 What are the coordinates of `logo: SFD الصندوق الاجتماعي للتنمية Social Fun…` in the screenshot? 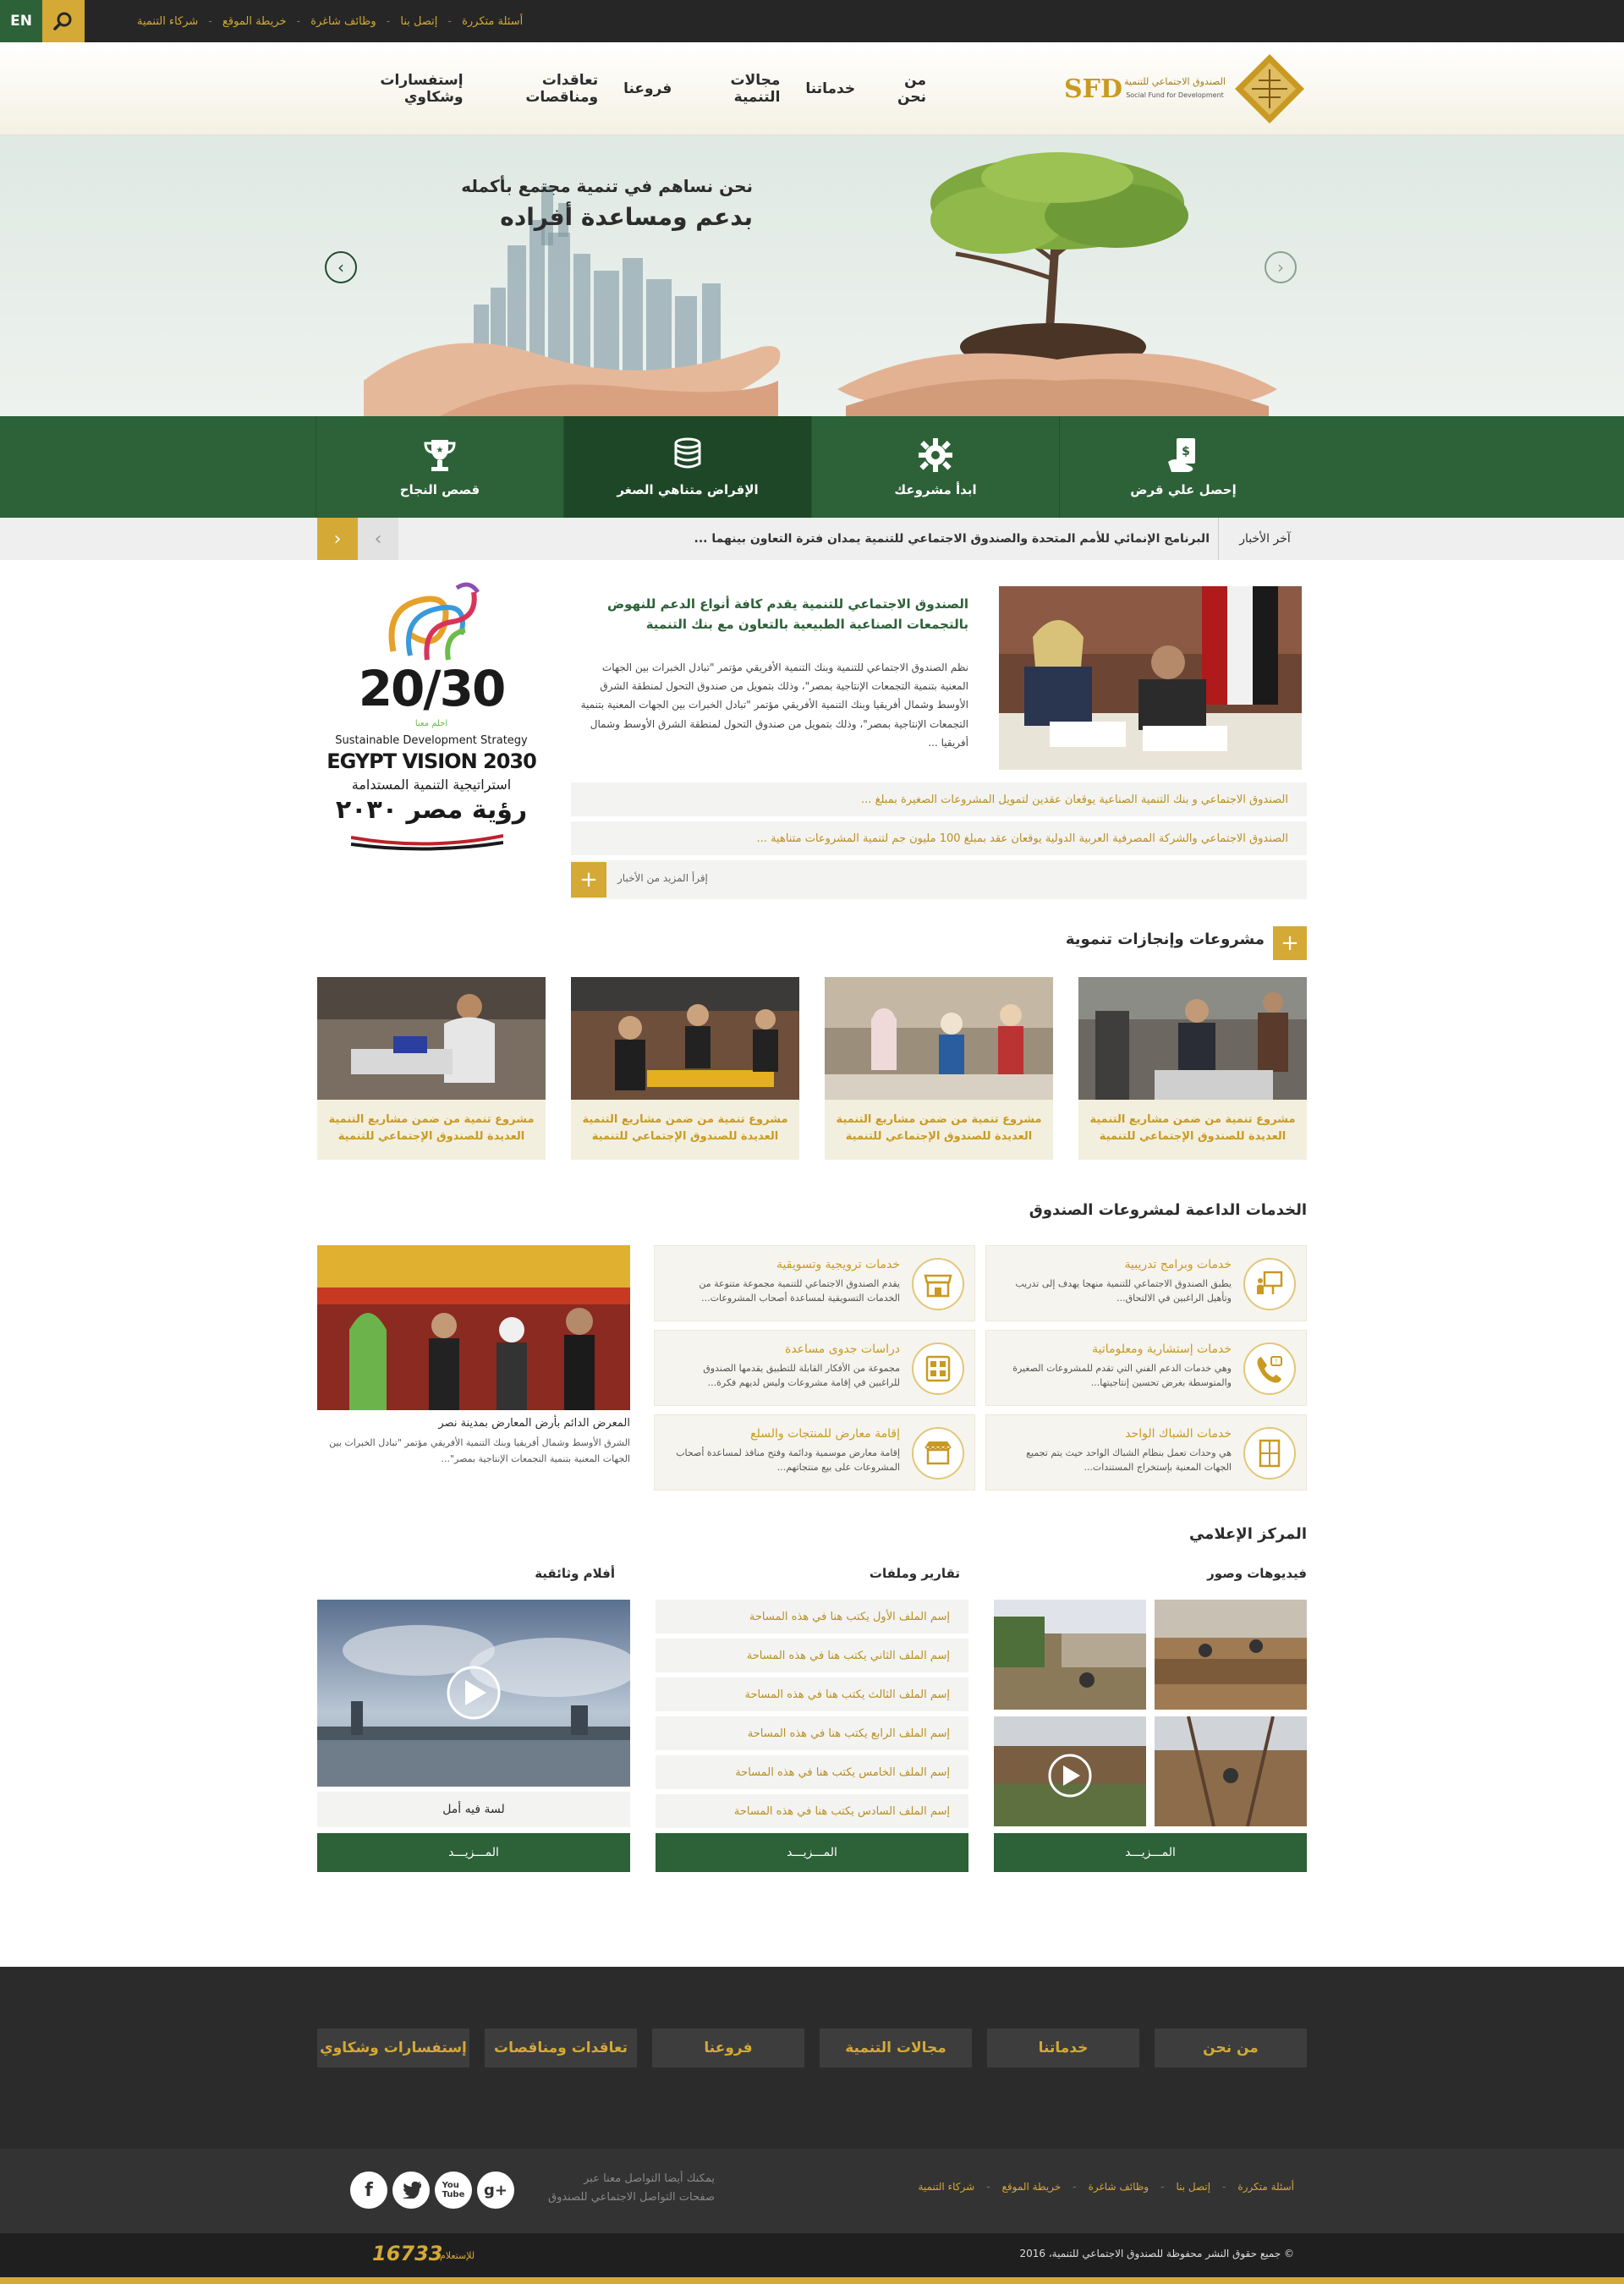 It's located at (1187, 88).